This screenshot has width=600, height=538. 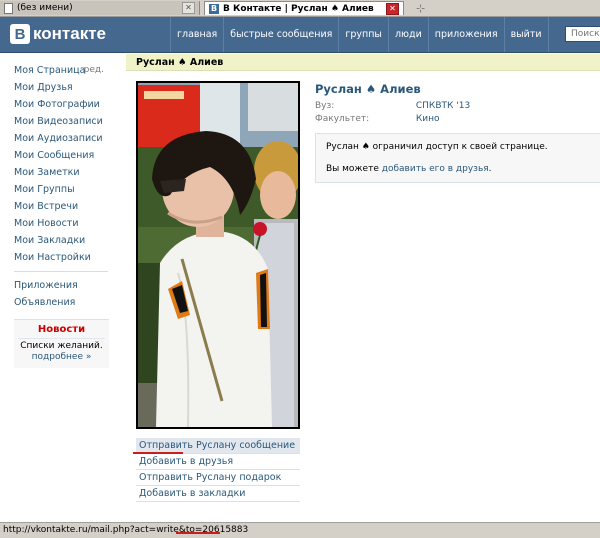 What do you see at coordinates (428, 119) in the screenshot?
I see `info-value-link: Кино` at bounding box center [428, 119].